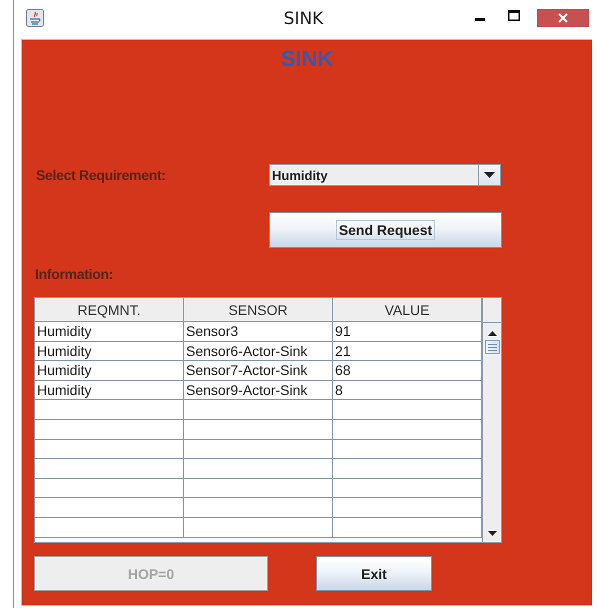 The height and width of the screenshot is (610, 597). I want to click on java-icon, so click(35, 17).